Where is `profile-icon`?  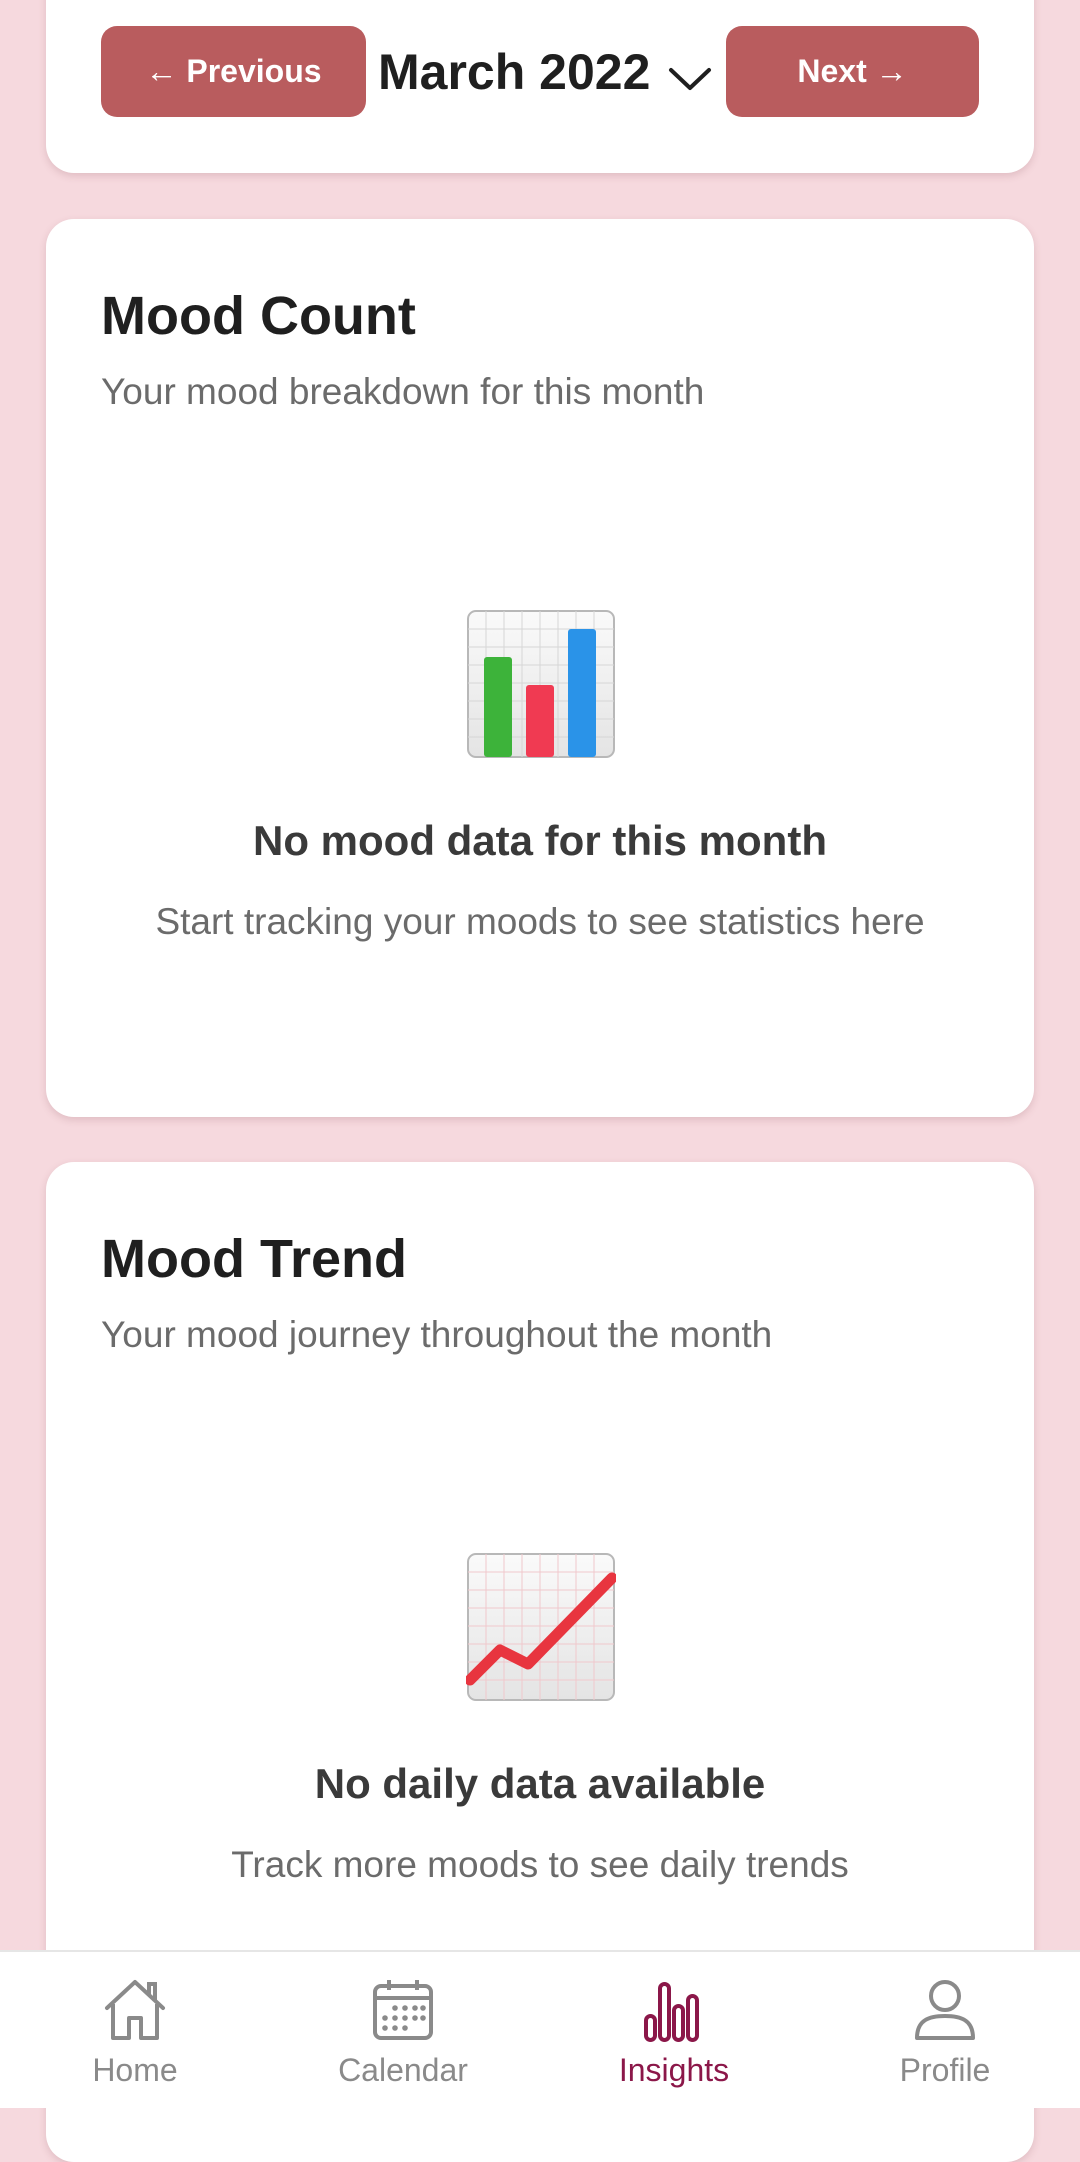 profile-icon is located at coordinates (945, 2010).